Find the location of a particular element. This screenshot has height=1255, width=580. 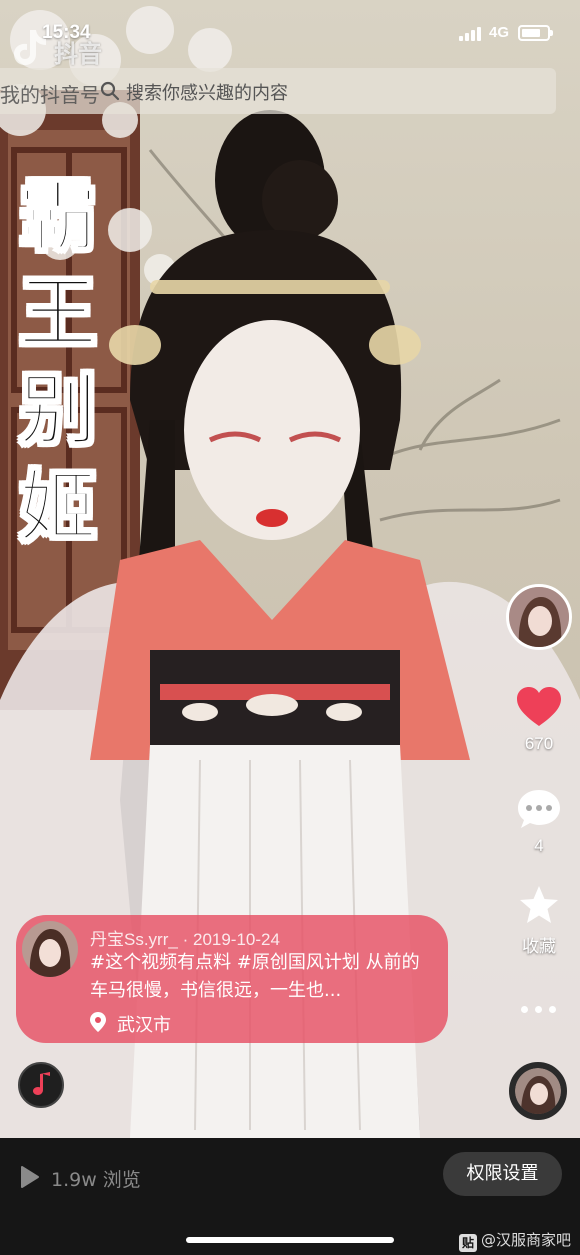

card-author-avatar is located at coordinates (50, 949).